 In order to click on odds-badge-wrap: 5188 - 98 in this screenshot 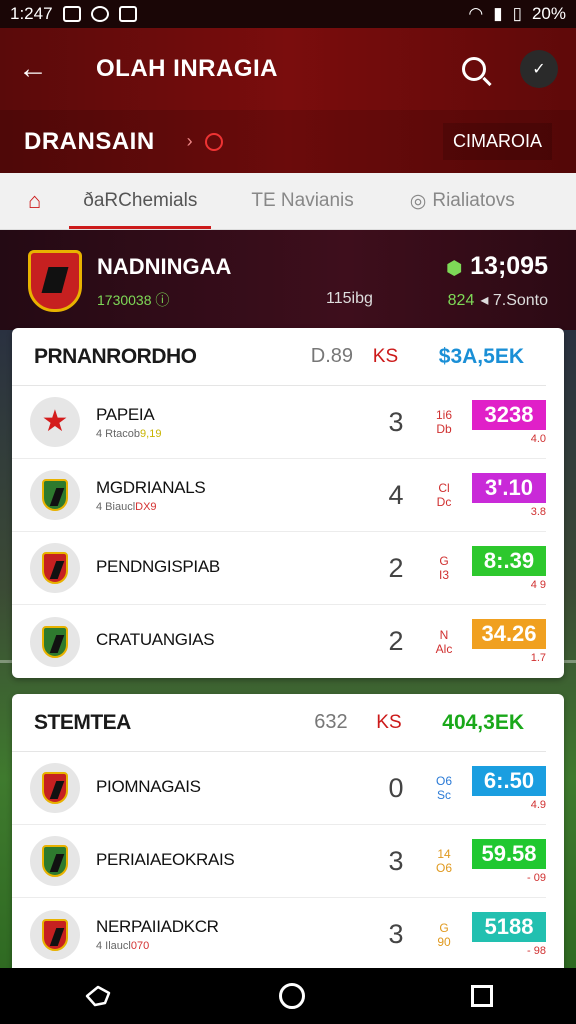, I will do `click(509, 934)`.